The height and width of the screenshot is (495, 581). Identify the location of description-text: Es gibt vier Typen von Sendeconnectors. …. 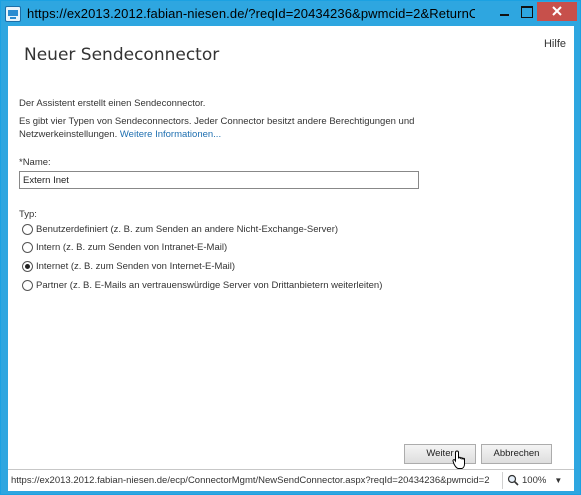
(219, 128).